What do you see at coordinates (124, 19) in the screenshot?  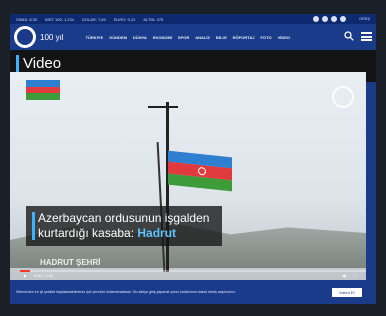 I see `ticker-item: EURO: 9,12` at bounding box center [124, 19].